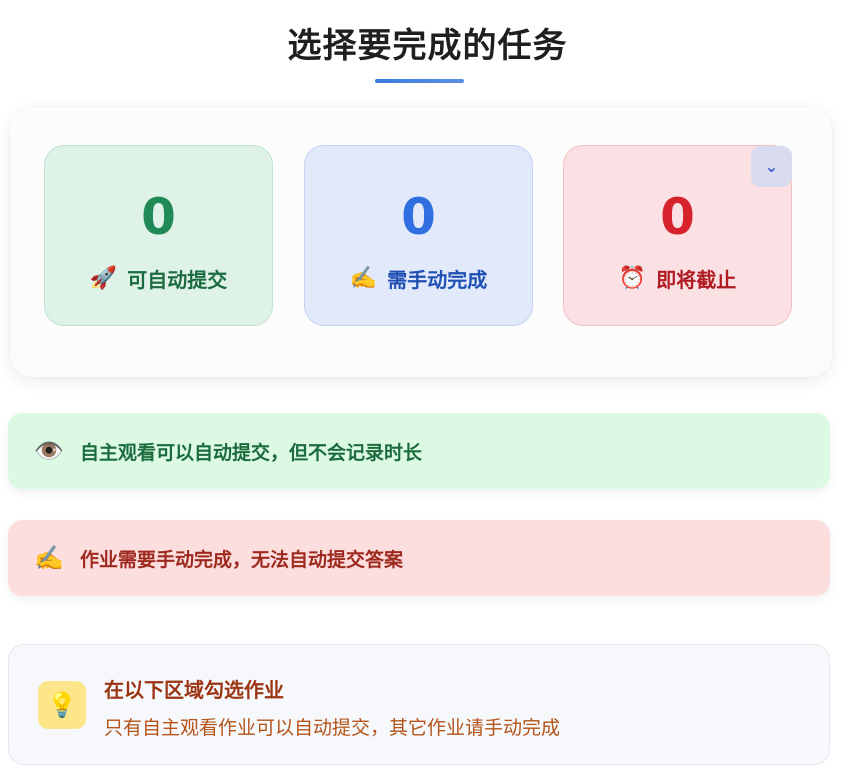 This screenshot has width=855, height=776. I want to click on chevron-down-icon: ⌄, so click(771, 166).